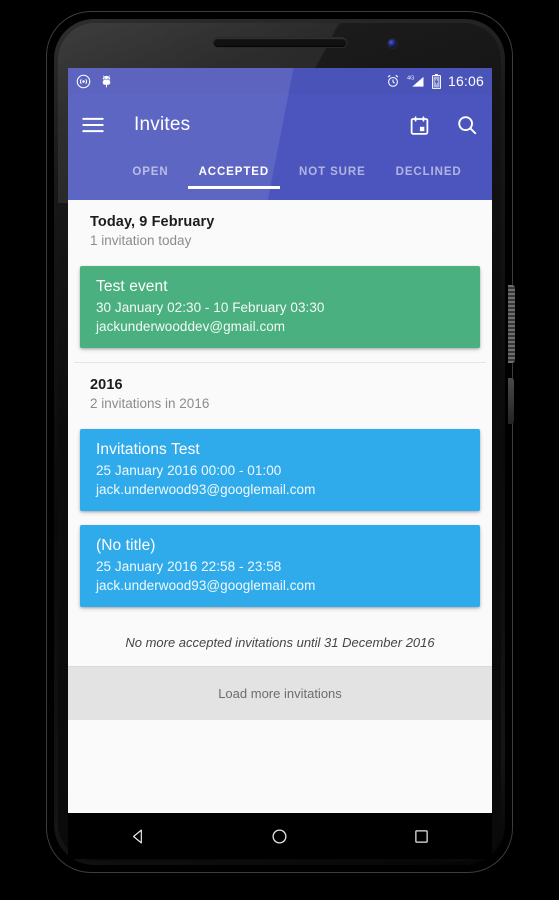  I want to click on section-title: Today, 9 February, so click(152, 222).